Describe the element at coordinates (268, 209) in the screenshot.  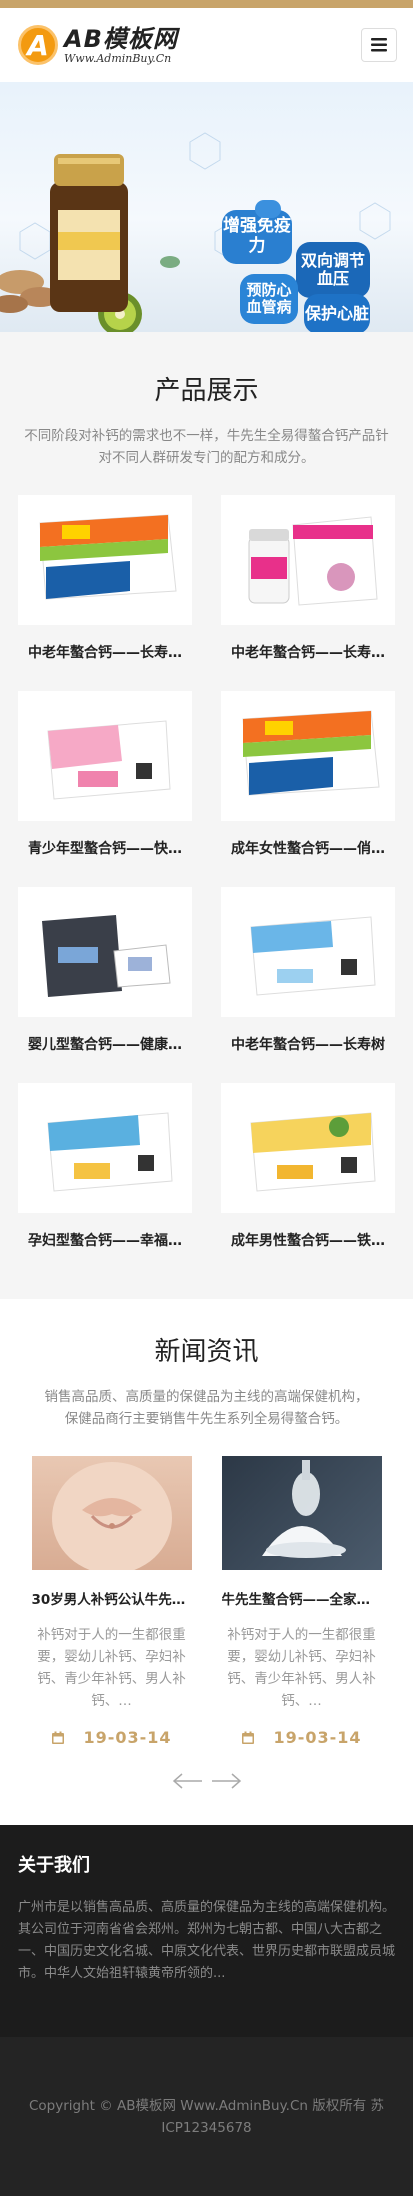
I see `puzzle-piece` at that location.